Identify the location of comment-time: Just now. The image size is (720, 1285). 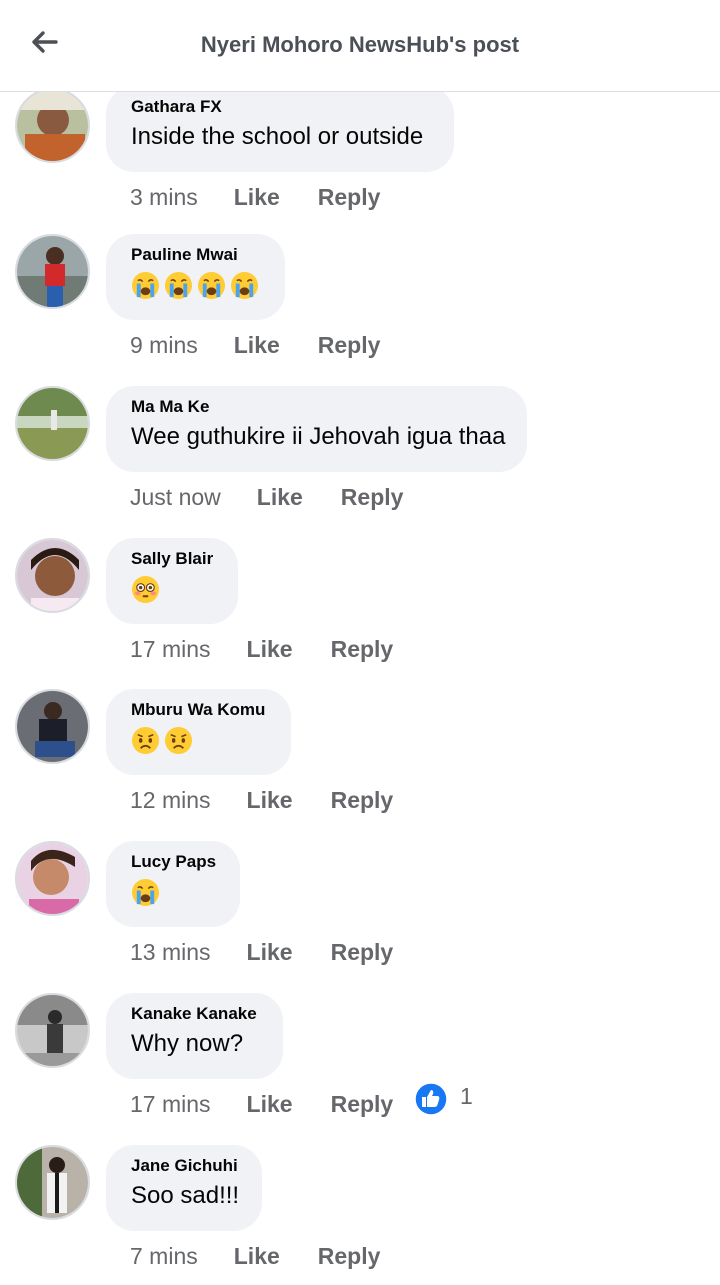
(175, 496).